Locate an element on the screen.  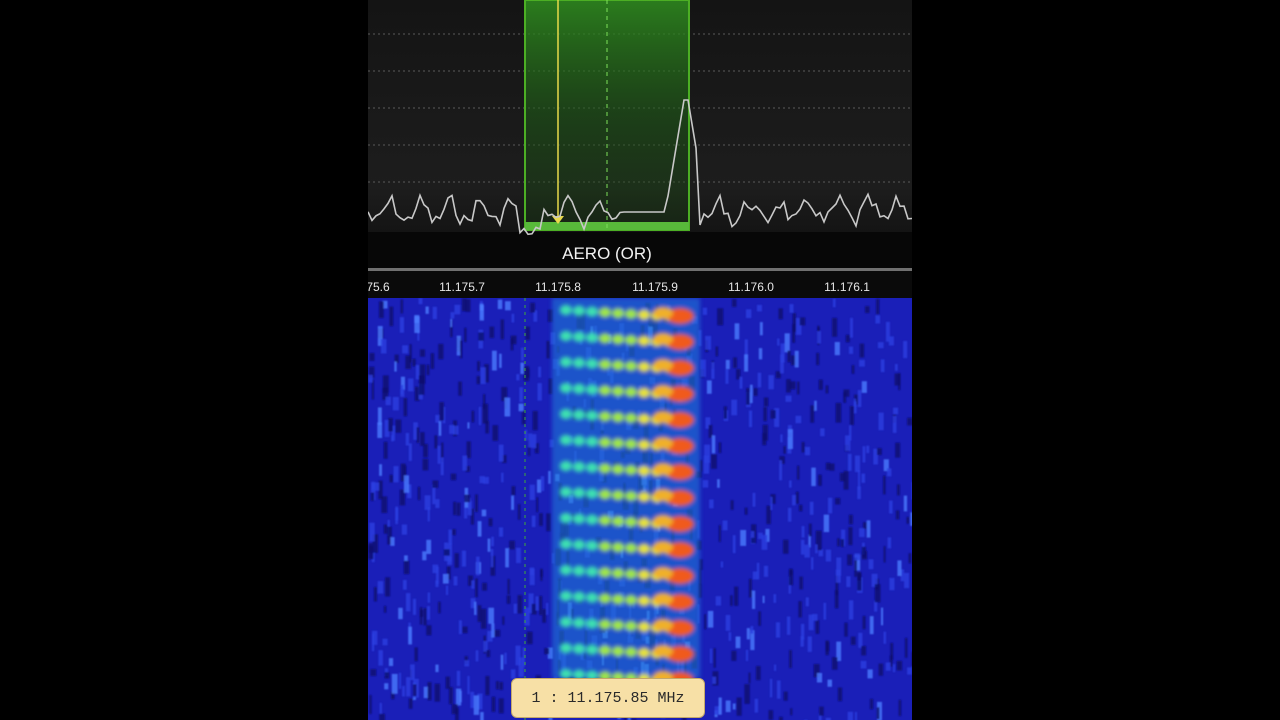
axis-tick-label: 11.176.1 is located at coordinates (847, 287).